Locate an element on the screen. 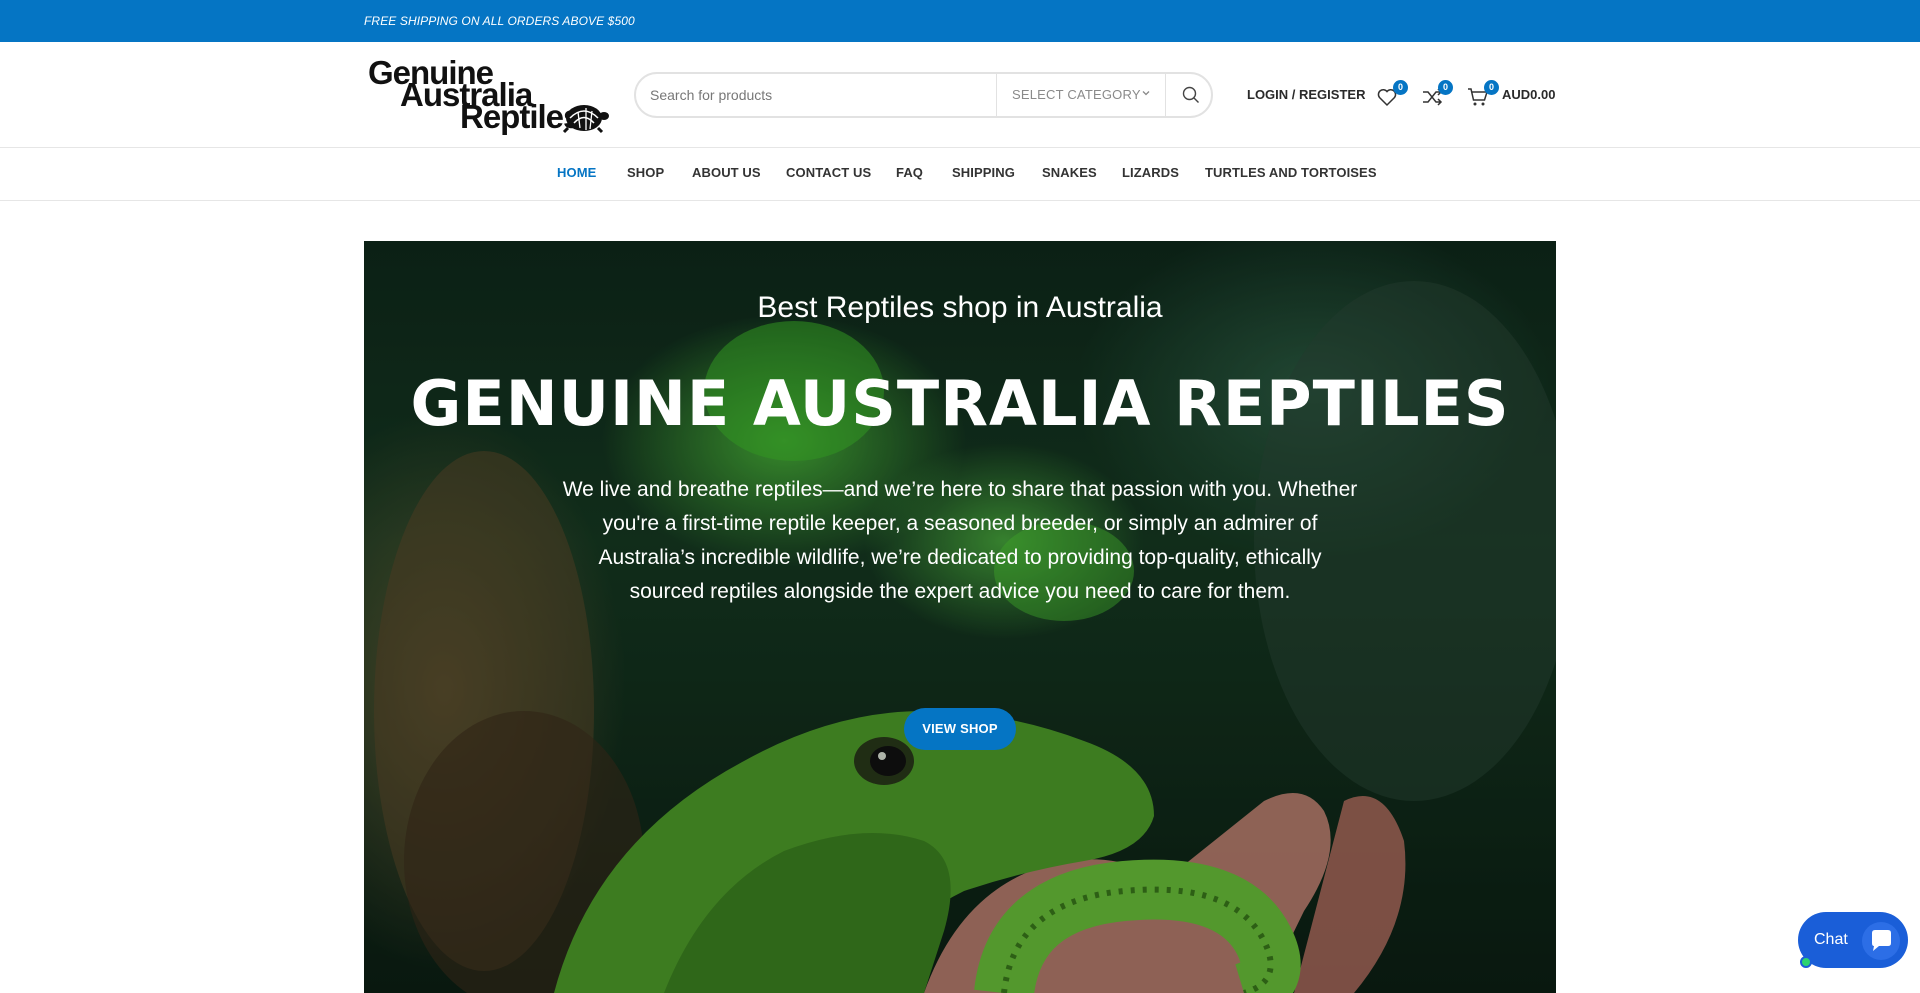 The height and width of the screenshot is (993, 1920). compare-count-badge: 0 is located at coordinates (1445, 87).